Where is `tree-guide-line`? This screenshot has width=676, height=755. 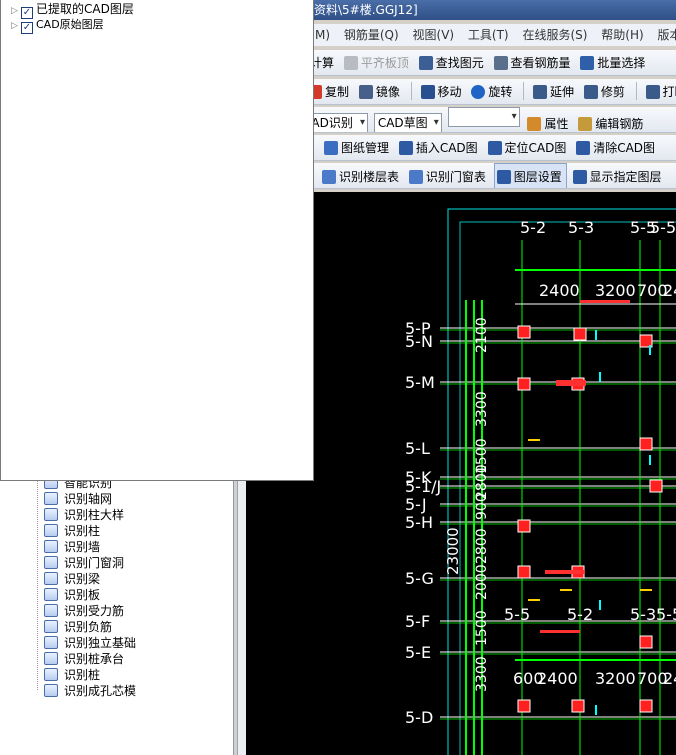
tree-guide-line is located at coordinates (37, 584).